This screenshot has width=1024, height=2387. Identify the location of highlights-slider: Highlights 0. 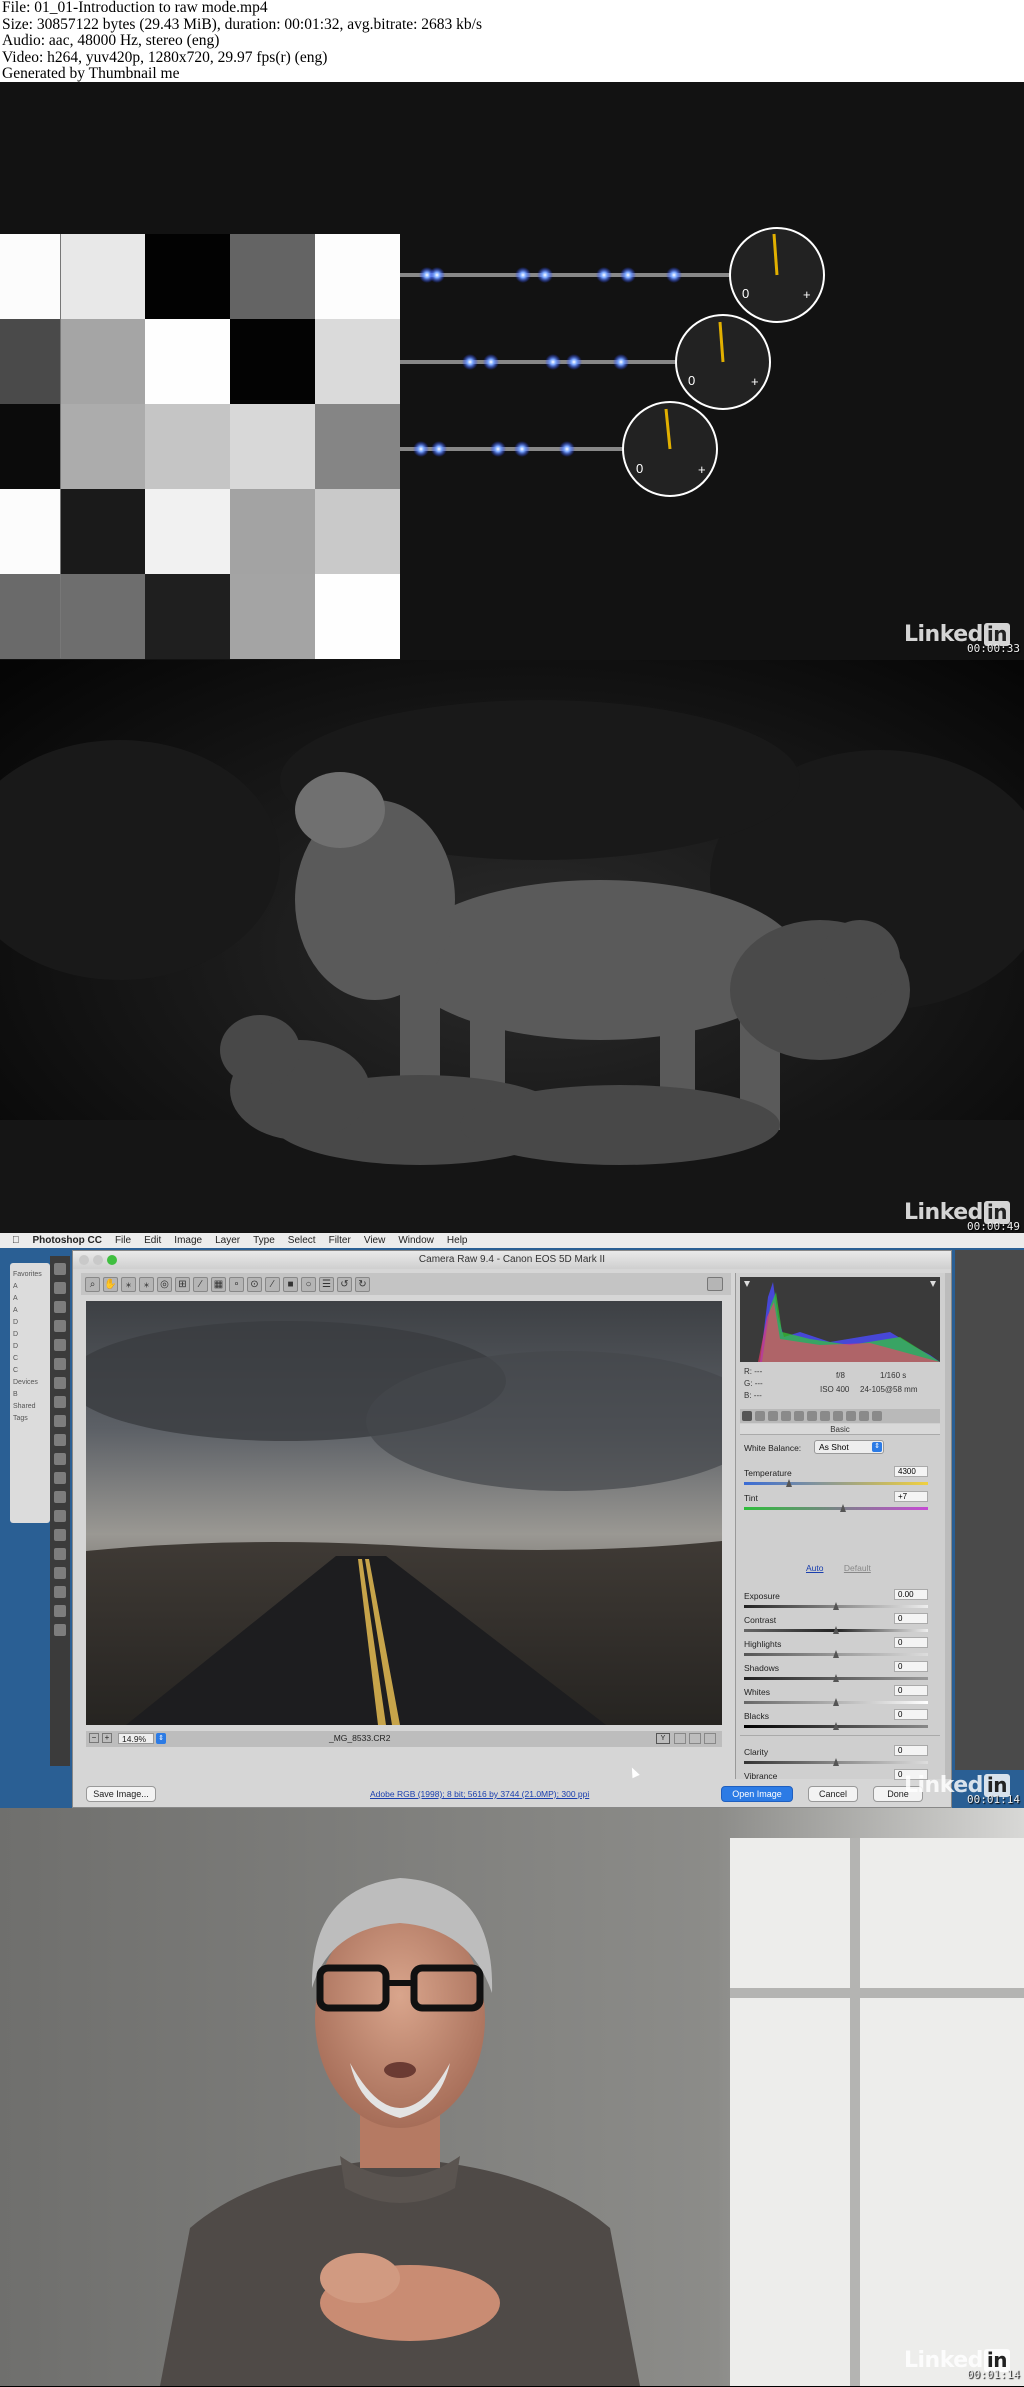
(840, 1649).